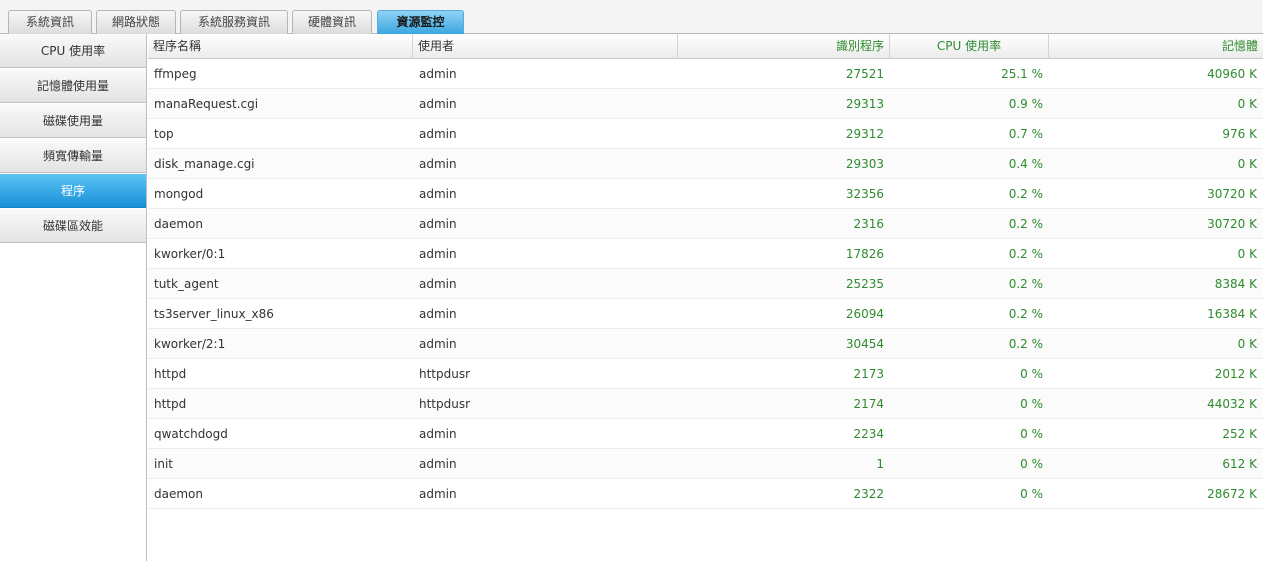  I want to click on memory-cell: 16384 K, so click(1232, 314).